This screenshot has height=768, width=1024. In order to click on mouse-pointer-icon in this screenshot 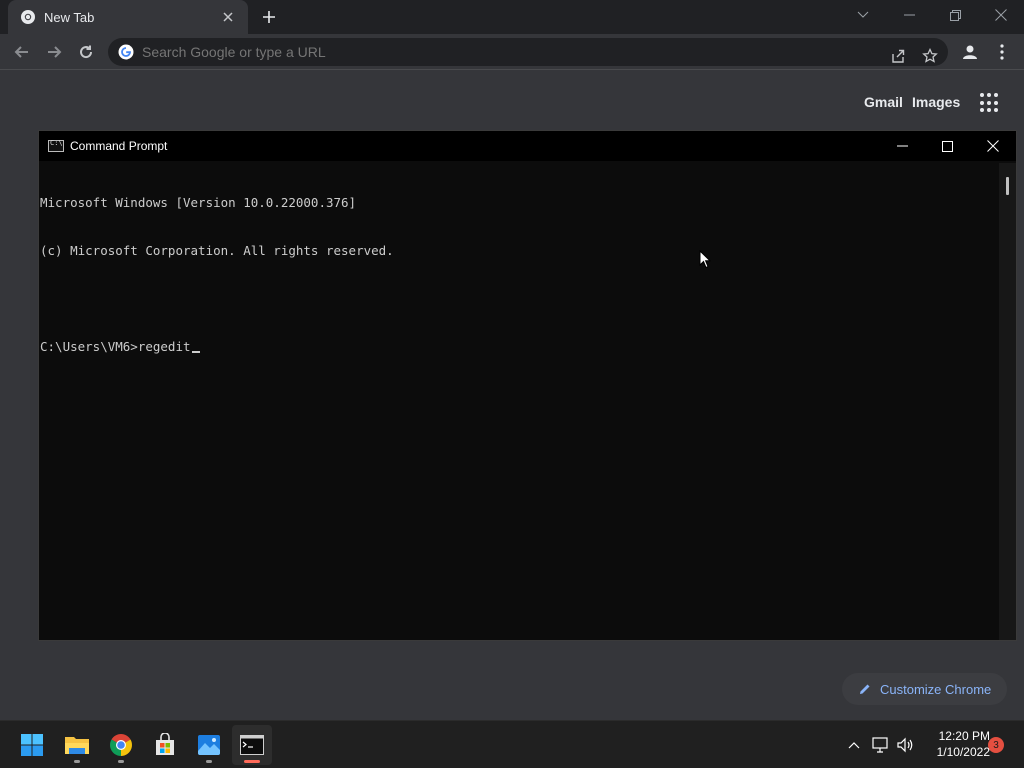, I will do `click(705, 259)`.